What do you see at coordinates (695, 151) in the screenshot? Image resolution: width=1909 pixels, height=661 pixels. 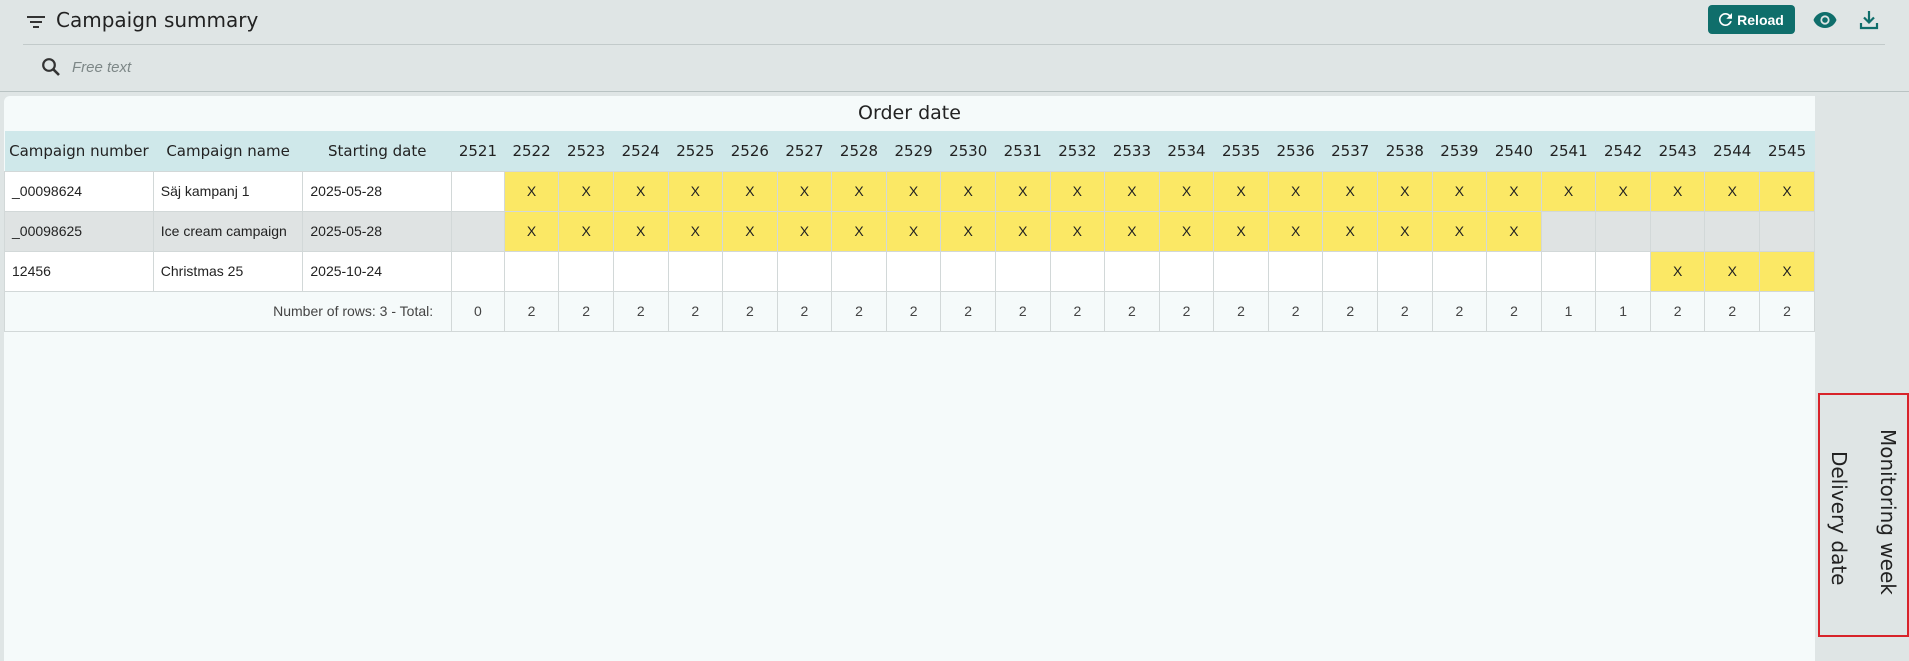 I see `col-header-week: 2525` at bounding box center [695, 151].